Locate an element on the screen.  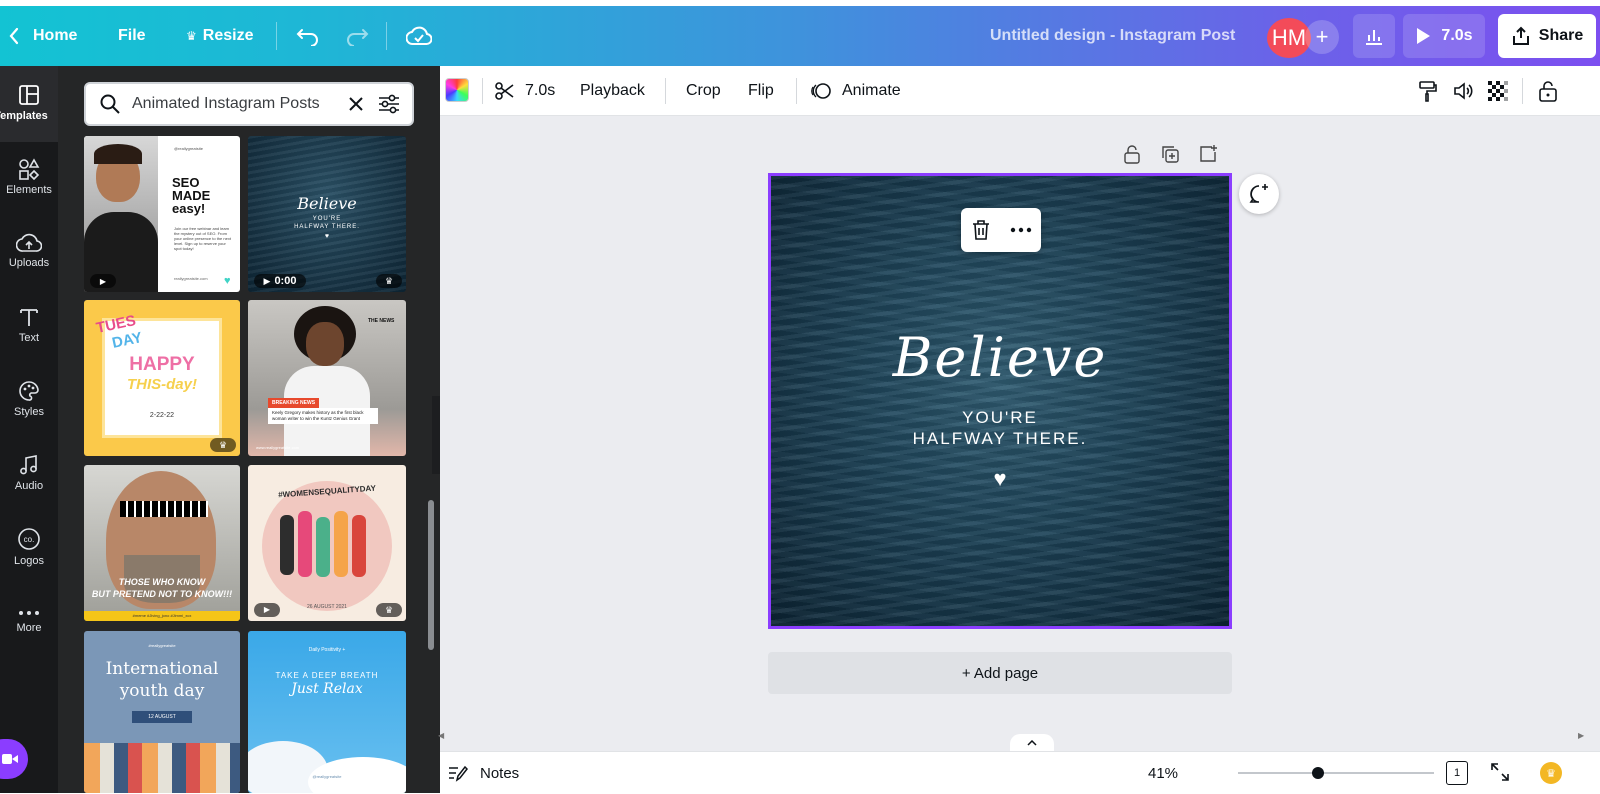
trash-icon is located at coordinates (981, 230).